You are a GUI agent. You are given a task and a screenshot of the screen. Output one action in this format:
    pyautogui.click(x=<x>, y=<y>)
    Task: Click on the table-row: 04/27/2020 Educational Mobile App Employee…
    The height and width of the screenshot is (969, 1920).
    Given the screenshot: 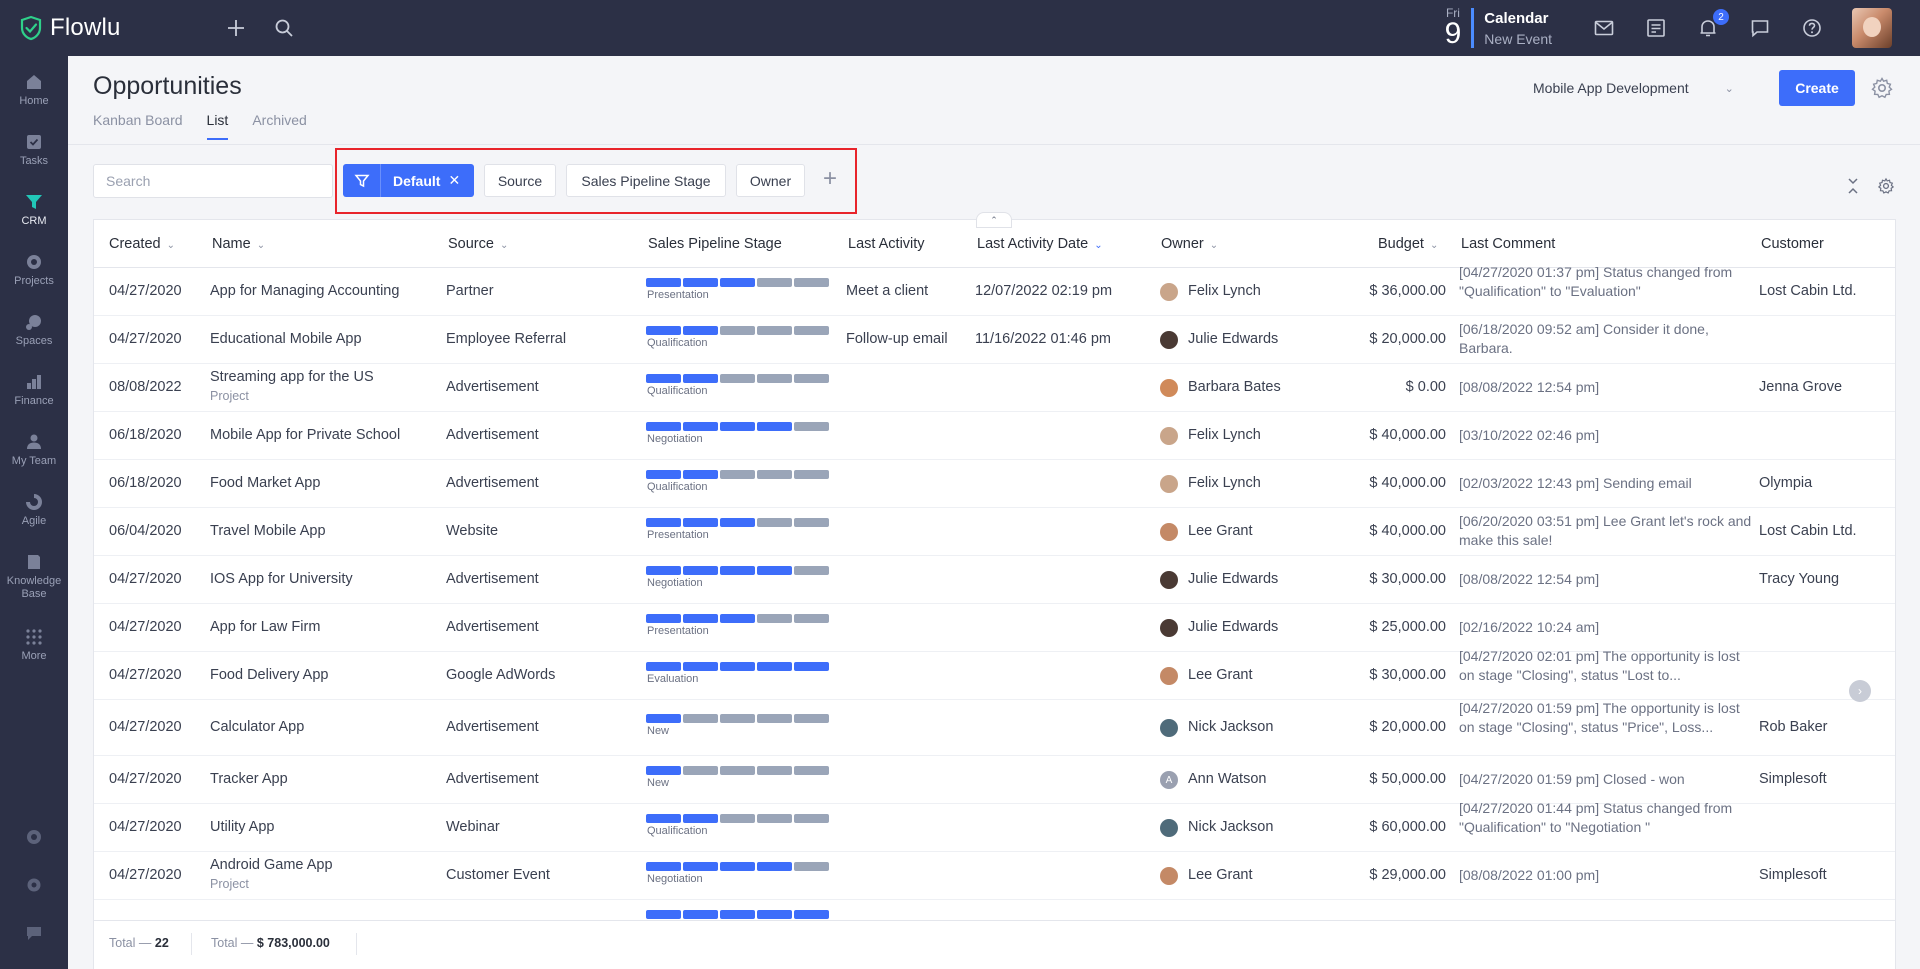 What is the action you would take?
    pyautogui.click(x=994, y=340)
    